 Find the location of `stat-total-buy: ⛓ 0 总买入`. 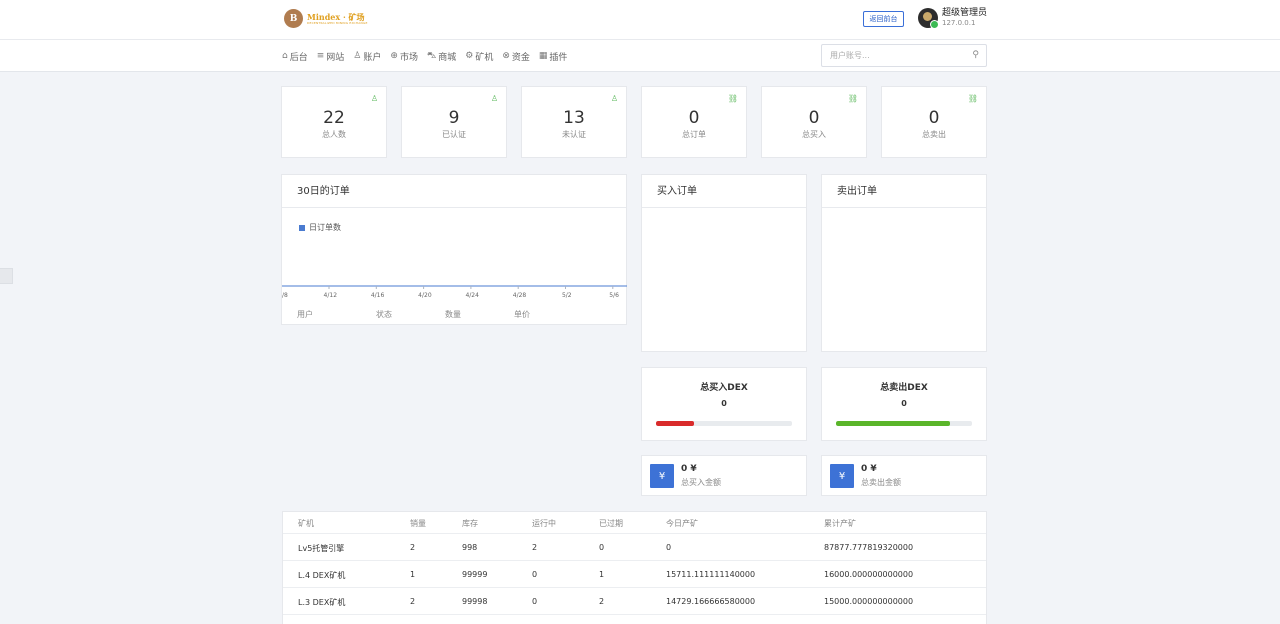

stat-total-buy: ⛓ 0 总买入 is located at coordinates (814, 122).